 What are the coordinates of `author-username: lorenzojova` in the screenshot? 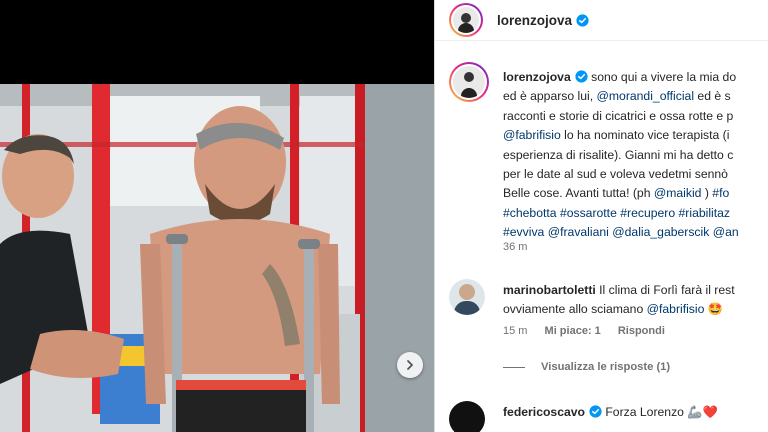 It's located at (534, 20).